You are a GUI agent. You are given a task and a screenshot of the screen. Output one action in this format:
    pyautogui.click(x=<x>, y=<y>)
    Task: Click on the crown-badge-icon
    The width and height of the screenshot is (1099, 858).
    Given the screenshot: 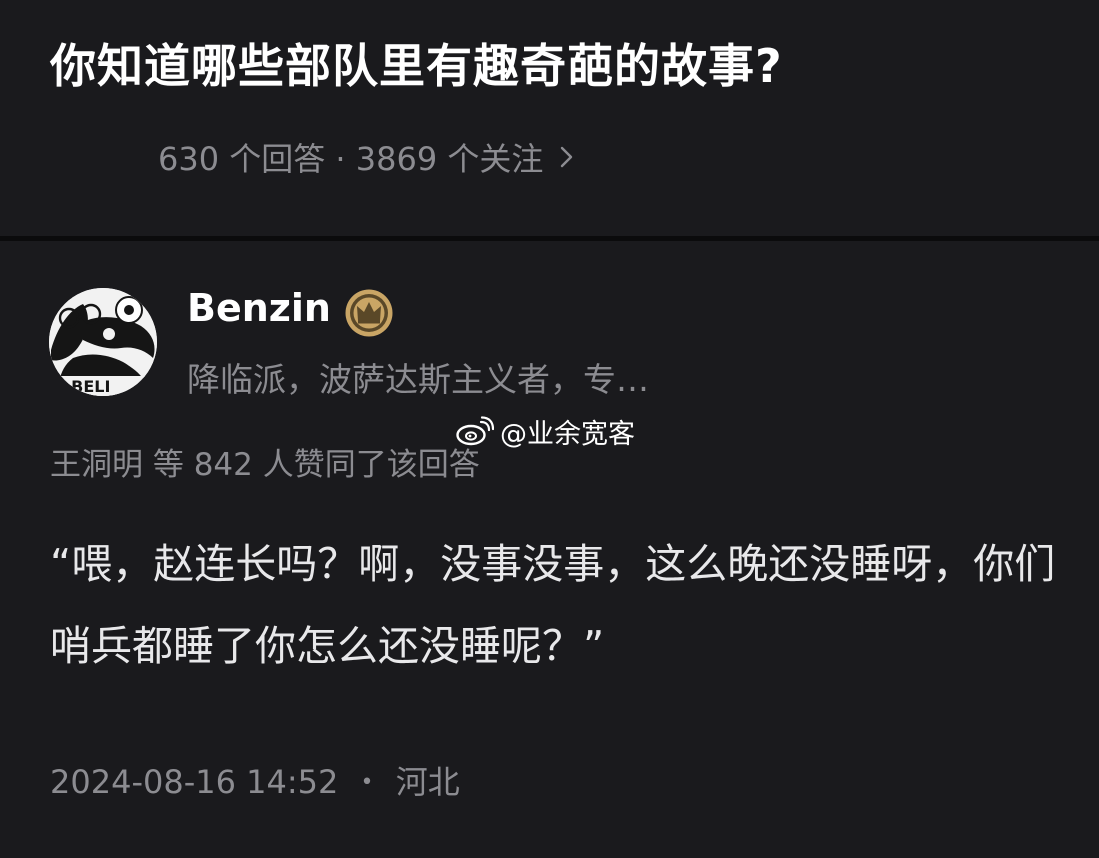 What is the action you would take?
    pyautogui.click(x=369, y=313)
    